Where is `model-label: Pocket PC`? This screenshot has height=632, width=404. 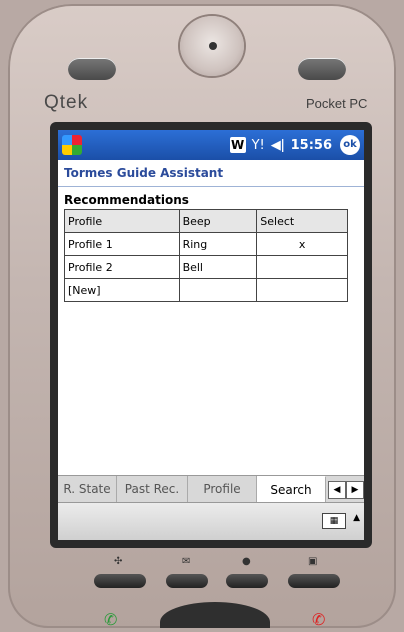
model-label: Pocket PC is located at coordinates (337, 103).